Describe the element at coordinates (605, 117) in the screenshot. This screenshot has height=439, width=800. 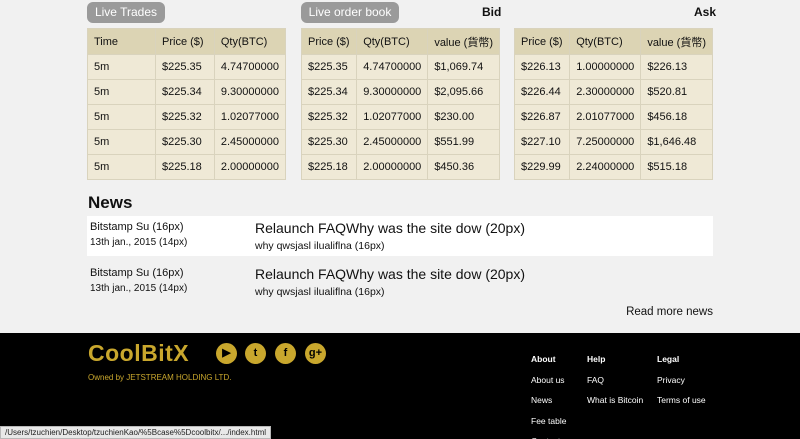
I see `table-cell: 2.01077000` at that location.